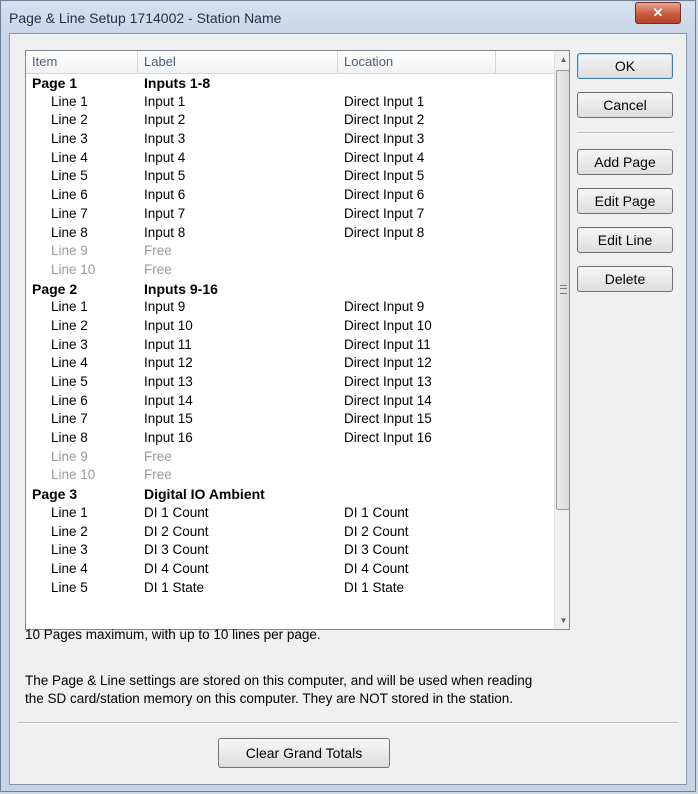 This screenshot has height=794, width=698. I want to click on label-cell: Digital IO Ambient, so click(204, 494).